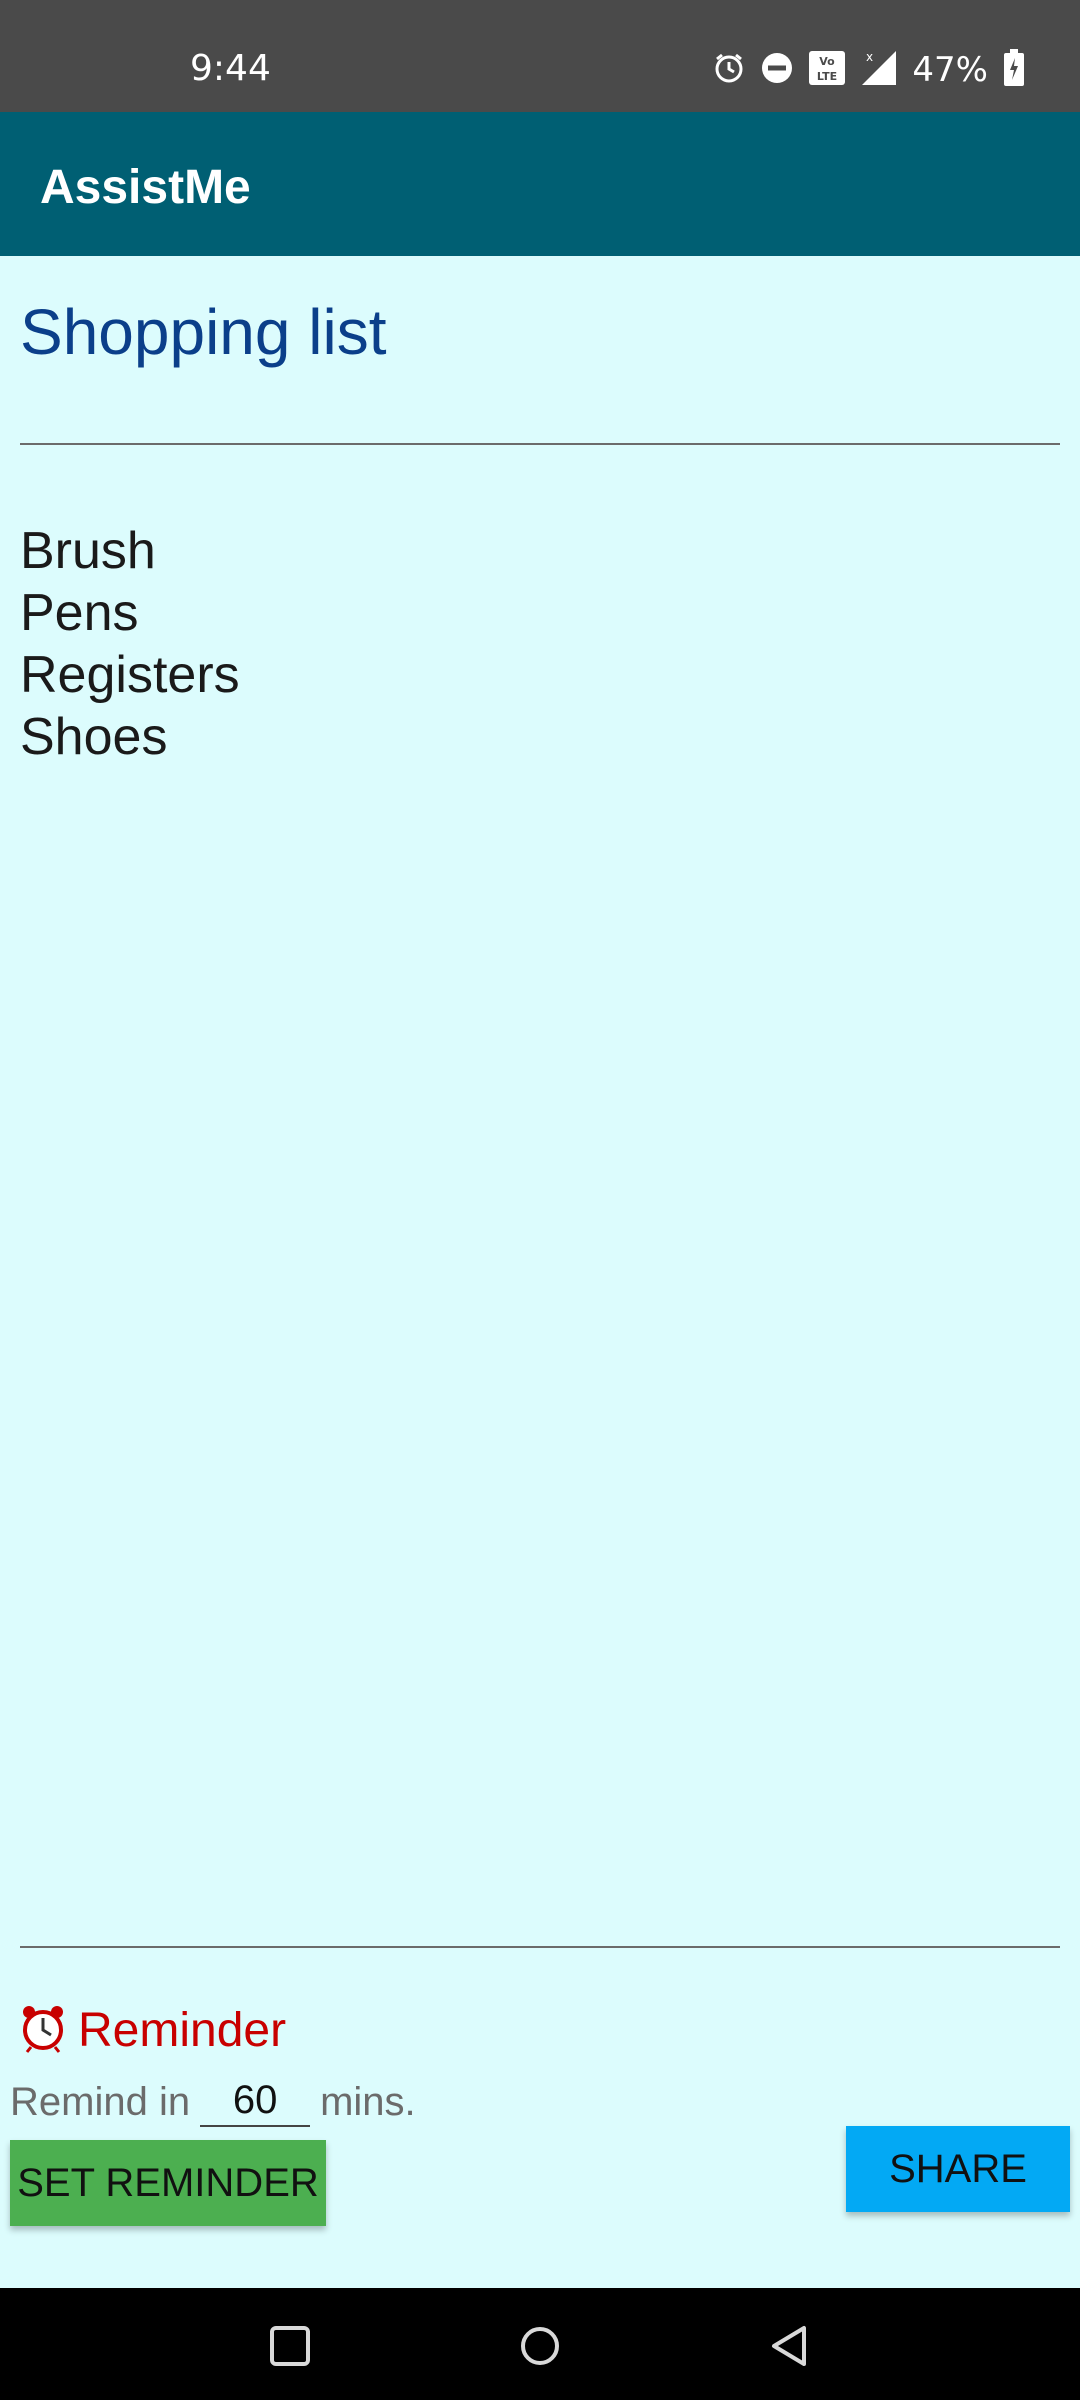 This screenshot has height=2400, width=1080. I want to click on svg-text: Vo, so click(828, 61).